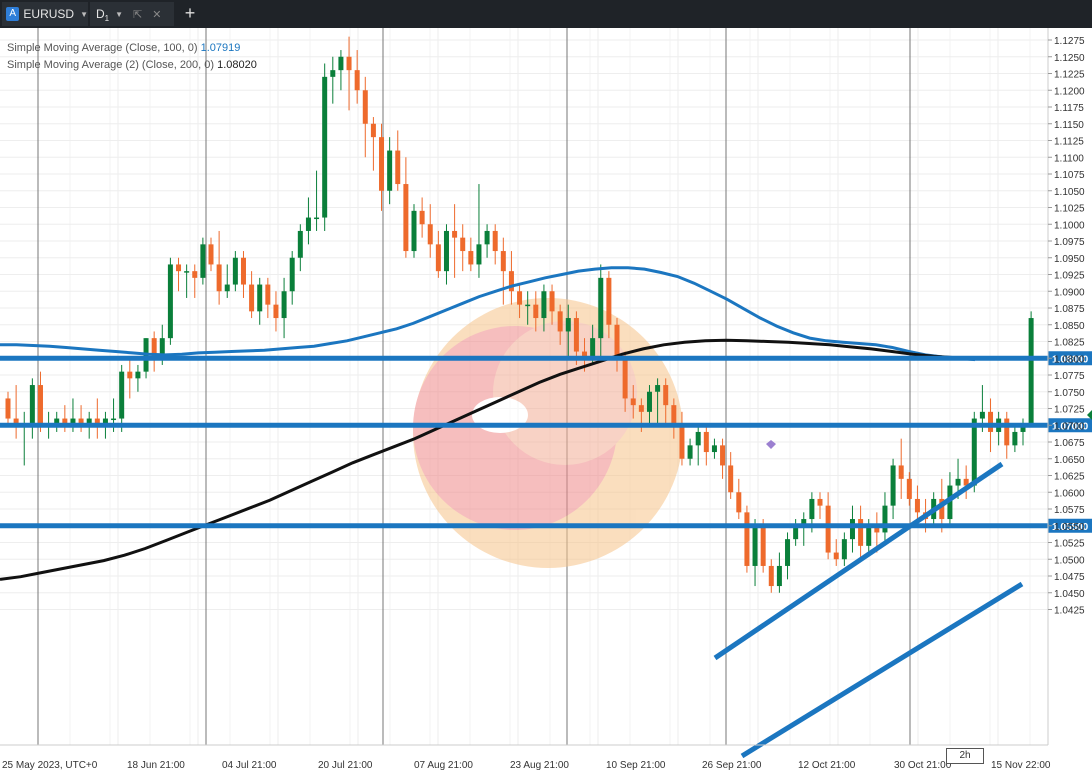 This screenshot has width=1092, height=772. Describe the element at coordinates (1069, 276) in the screenshot. I see `y-tick-label: 1.0925` at that location.